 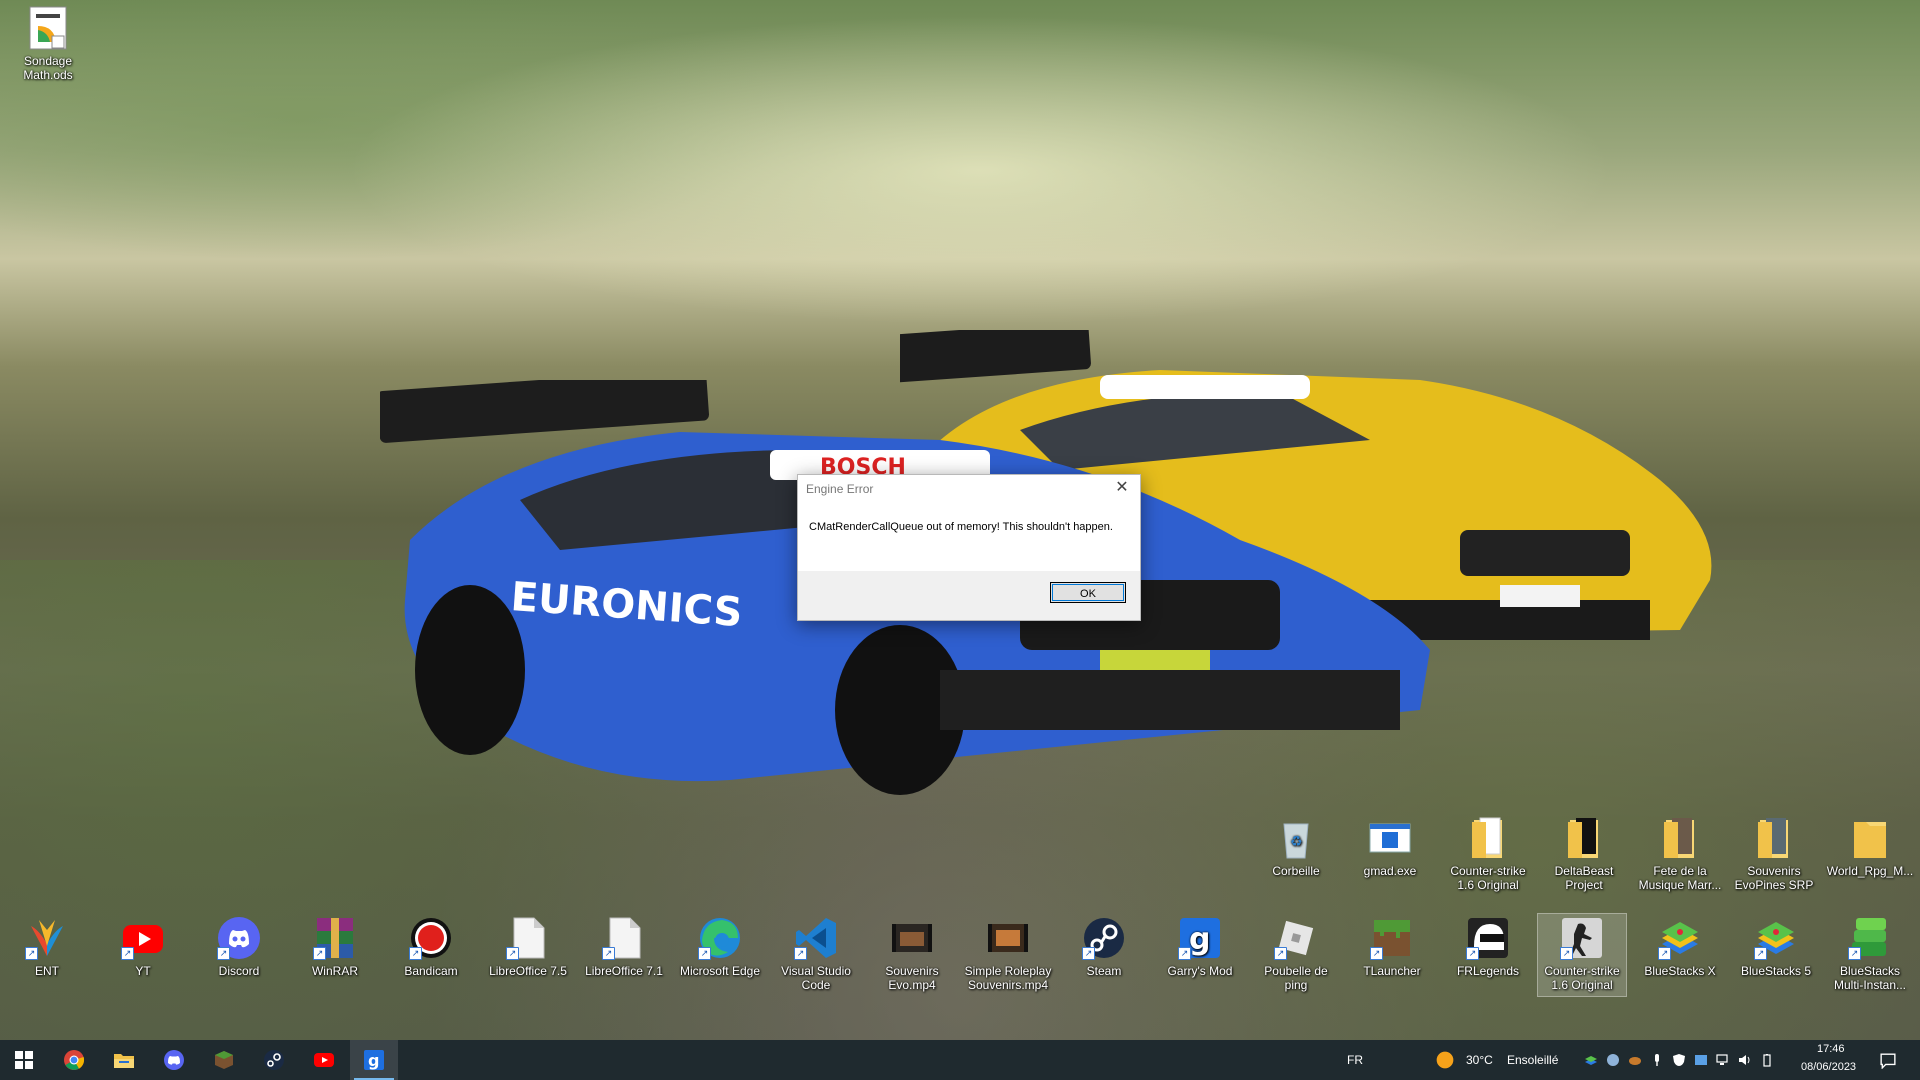 I want to click on volume-icon, so click(x=1745, y=1060).